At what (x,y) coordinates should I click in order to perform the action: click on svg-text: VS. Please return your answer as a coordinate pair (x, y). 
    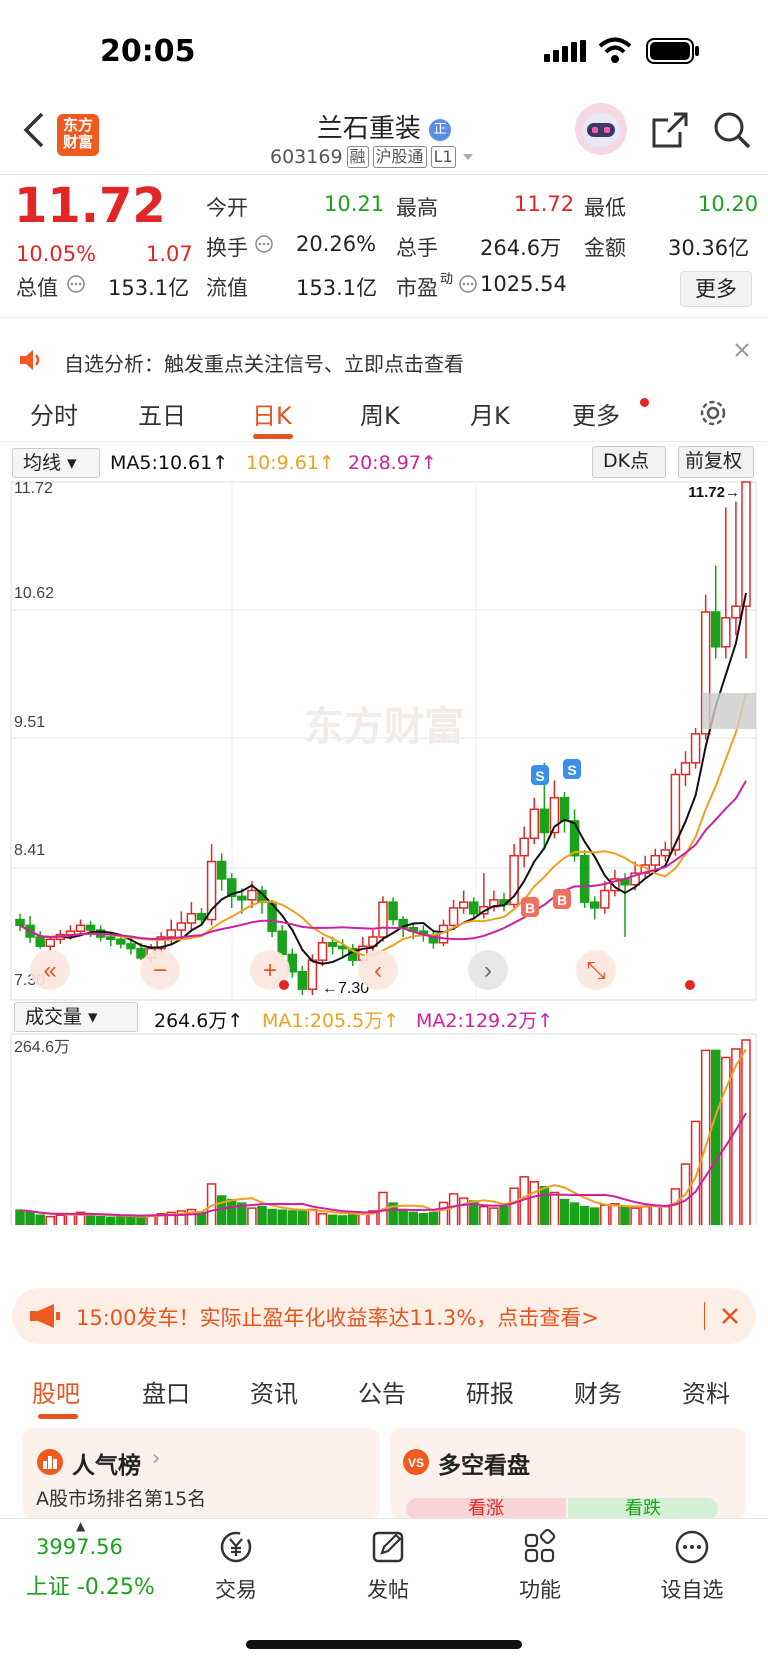
    Looking at the image, I should click on (416, 1463).